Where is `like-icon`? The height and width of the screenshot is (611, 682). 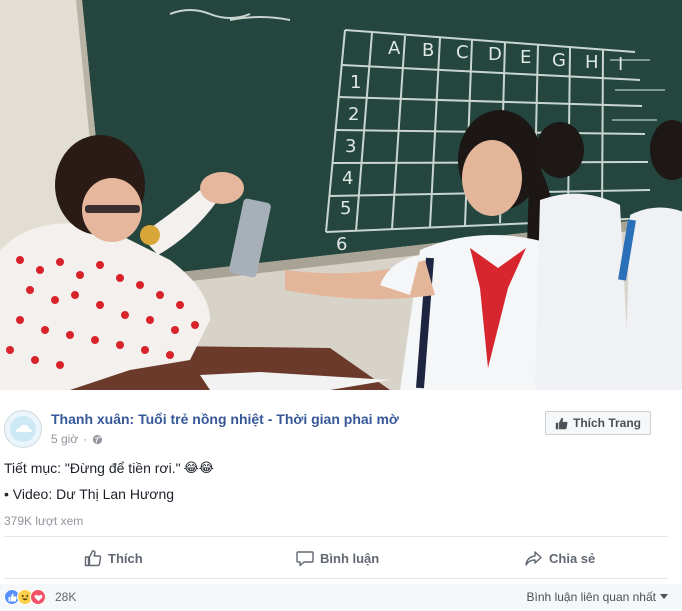 like-icon is located at coordinates (93, 558).